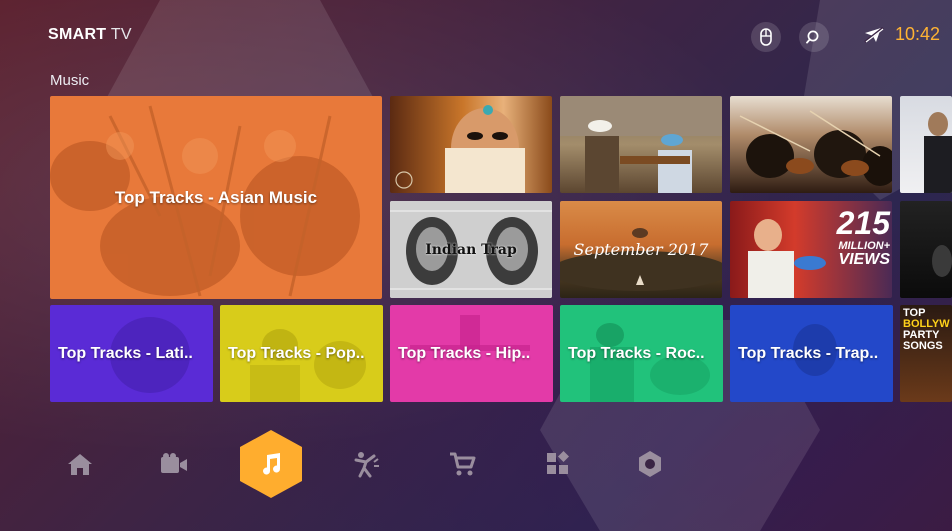  I want to click on mouse-button, so click(766, 37).